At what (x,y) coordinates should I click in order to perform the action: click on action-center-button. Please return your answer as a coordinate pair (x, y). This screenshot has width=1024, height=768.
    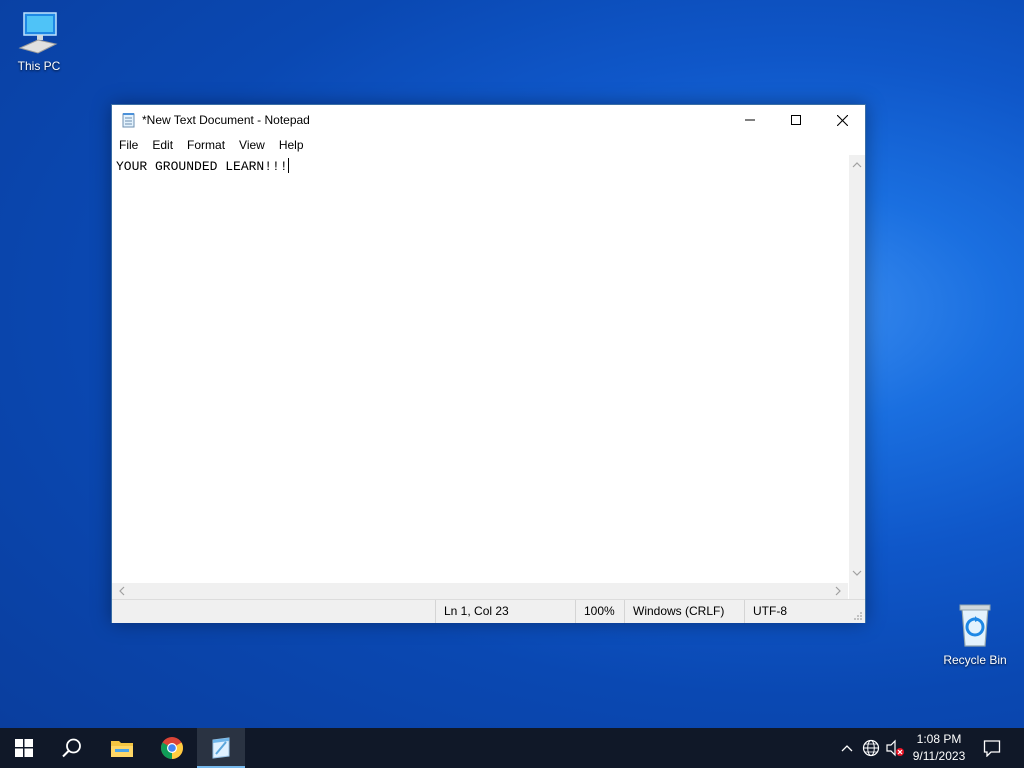
    Looking at the image, I should click on (992, 748).